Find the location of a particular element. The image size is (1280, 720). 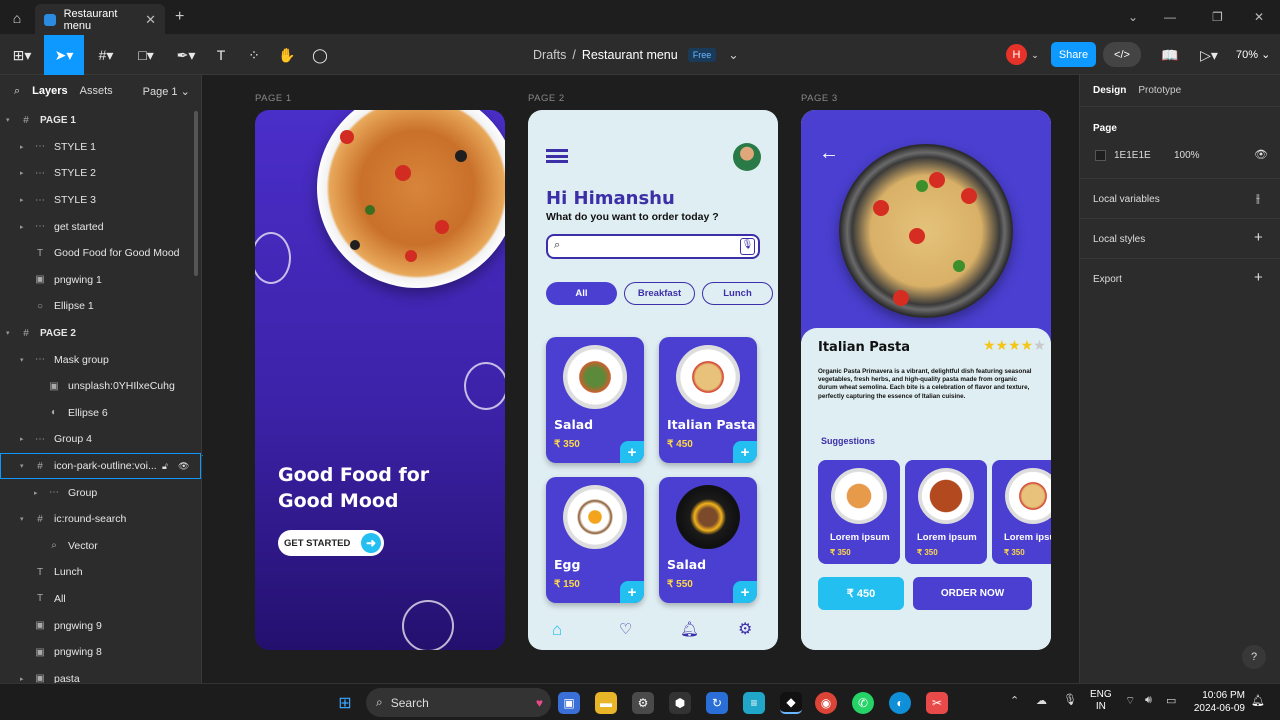

layer-row: ▾ # ic:round-search is located at coordinates (100, 519).